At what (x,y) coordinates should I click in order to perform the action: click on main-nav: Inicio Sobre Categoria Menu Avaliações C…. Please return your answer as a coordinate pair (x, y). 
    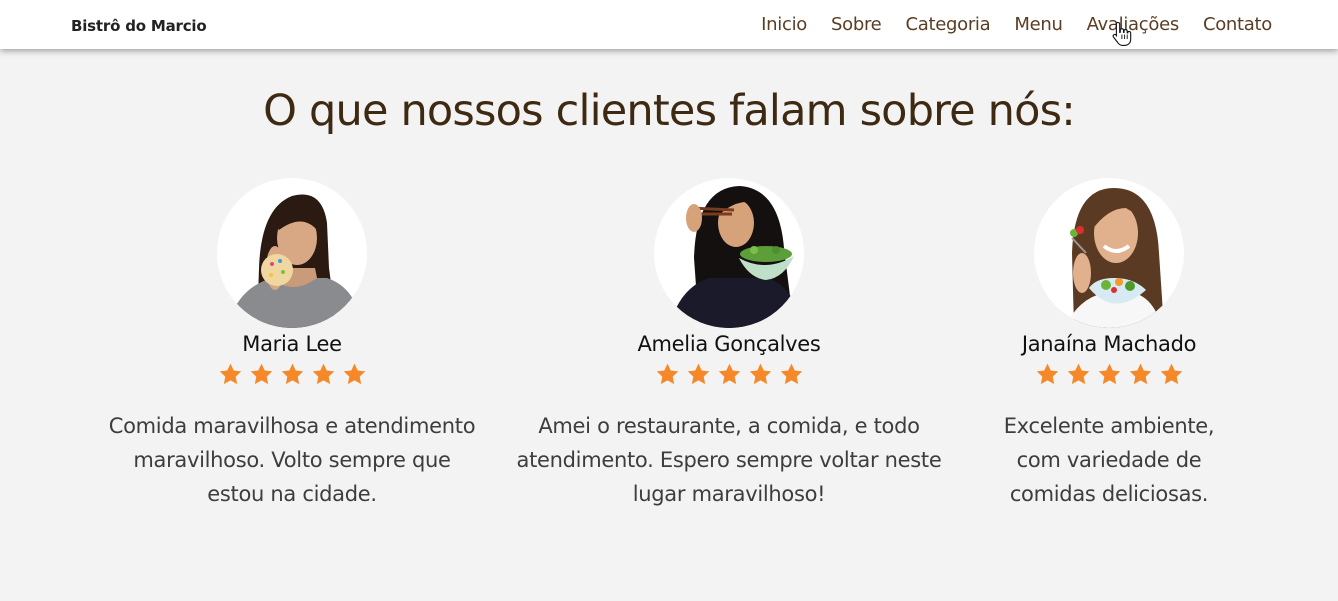
    Looking at the image, I should click on (1016, 24).